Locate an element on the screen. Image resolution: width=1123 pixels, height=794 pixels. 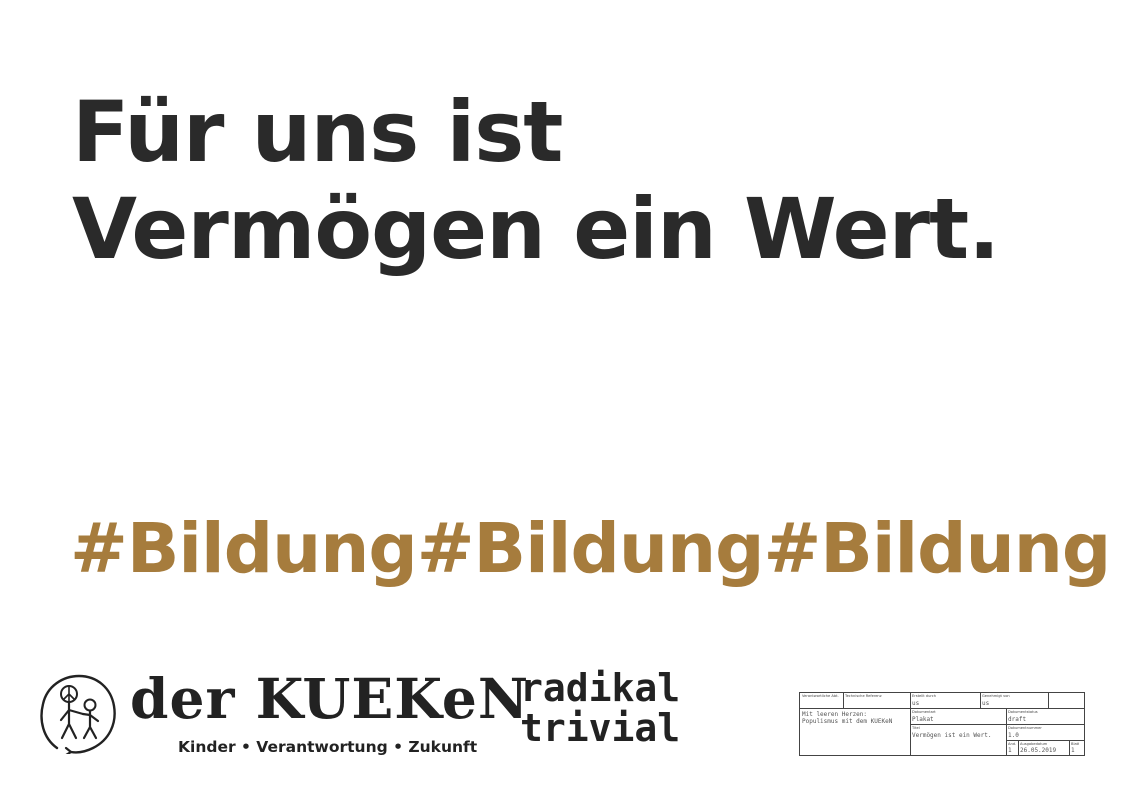
revision-value: 1 is located at coordinates (1010, 750).